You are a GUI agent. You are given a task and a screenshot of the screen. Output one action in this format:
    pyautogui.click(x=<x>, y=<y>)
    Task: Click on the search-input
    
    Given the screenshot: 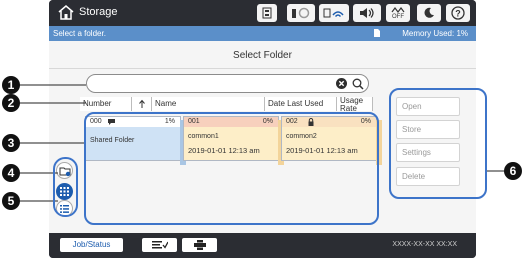 What is the action you would take?
    pyautogui.click(x=227, y=83)
    